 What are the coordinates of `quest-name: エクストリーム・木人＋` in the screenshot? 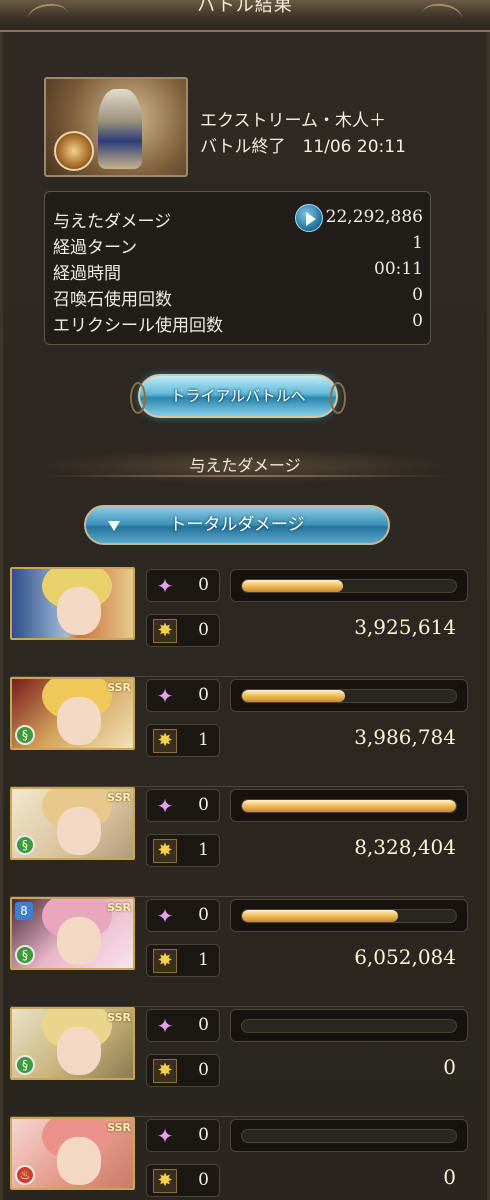 It's located at (293, 121).